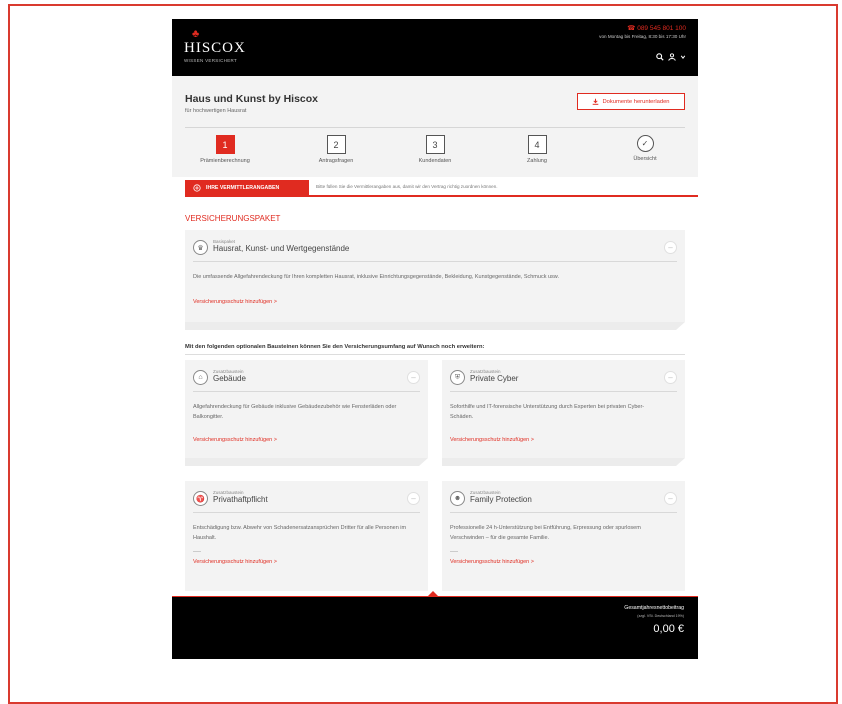  What do you see at coordinates (501, 499) in the screenshot?
I see `card-name: Family Protection` at bounding box center [501, 499].